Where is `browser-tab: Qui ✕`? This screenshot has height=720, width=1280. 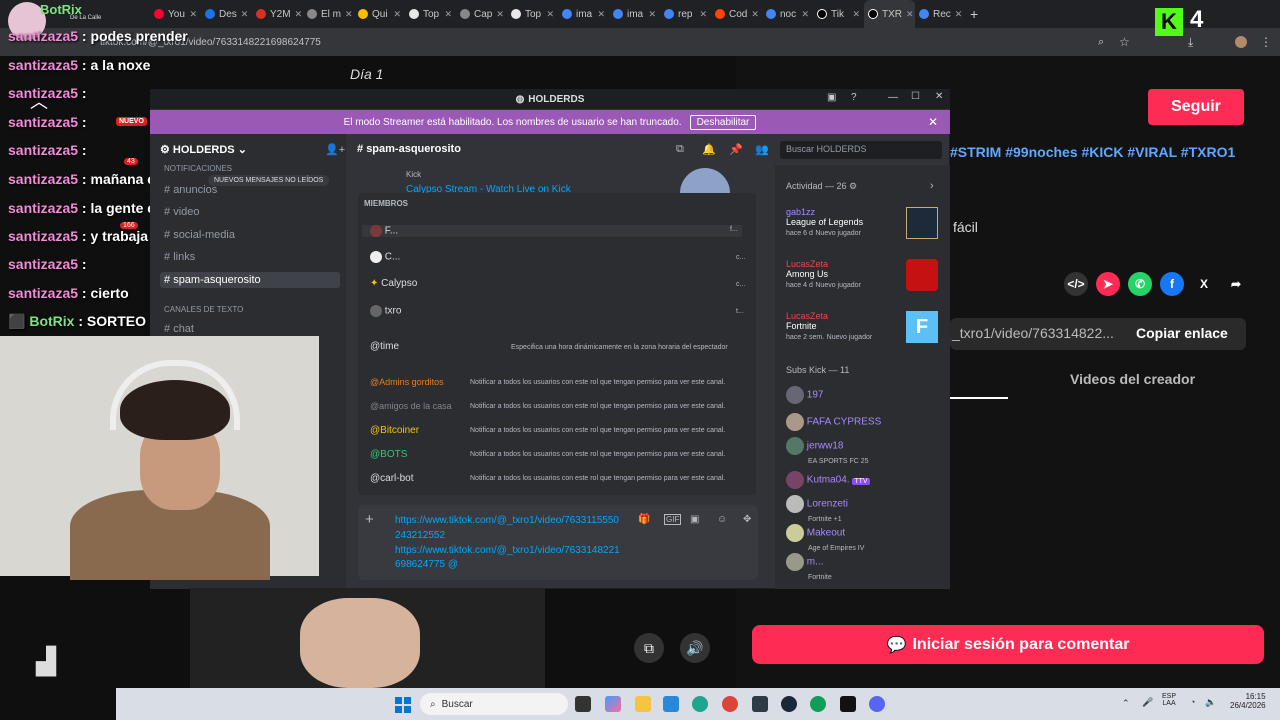
browser-tab: Qui ✕ is located at coordinates (379, 14).